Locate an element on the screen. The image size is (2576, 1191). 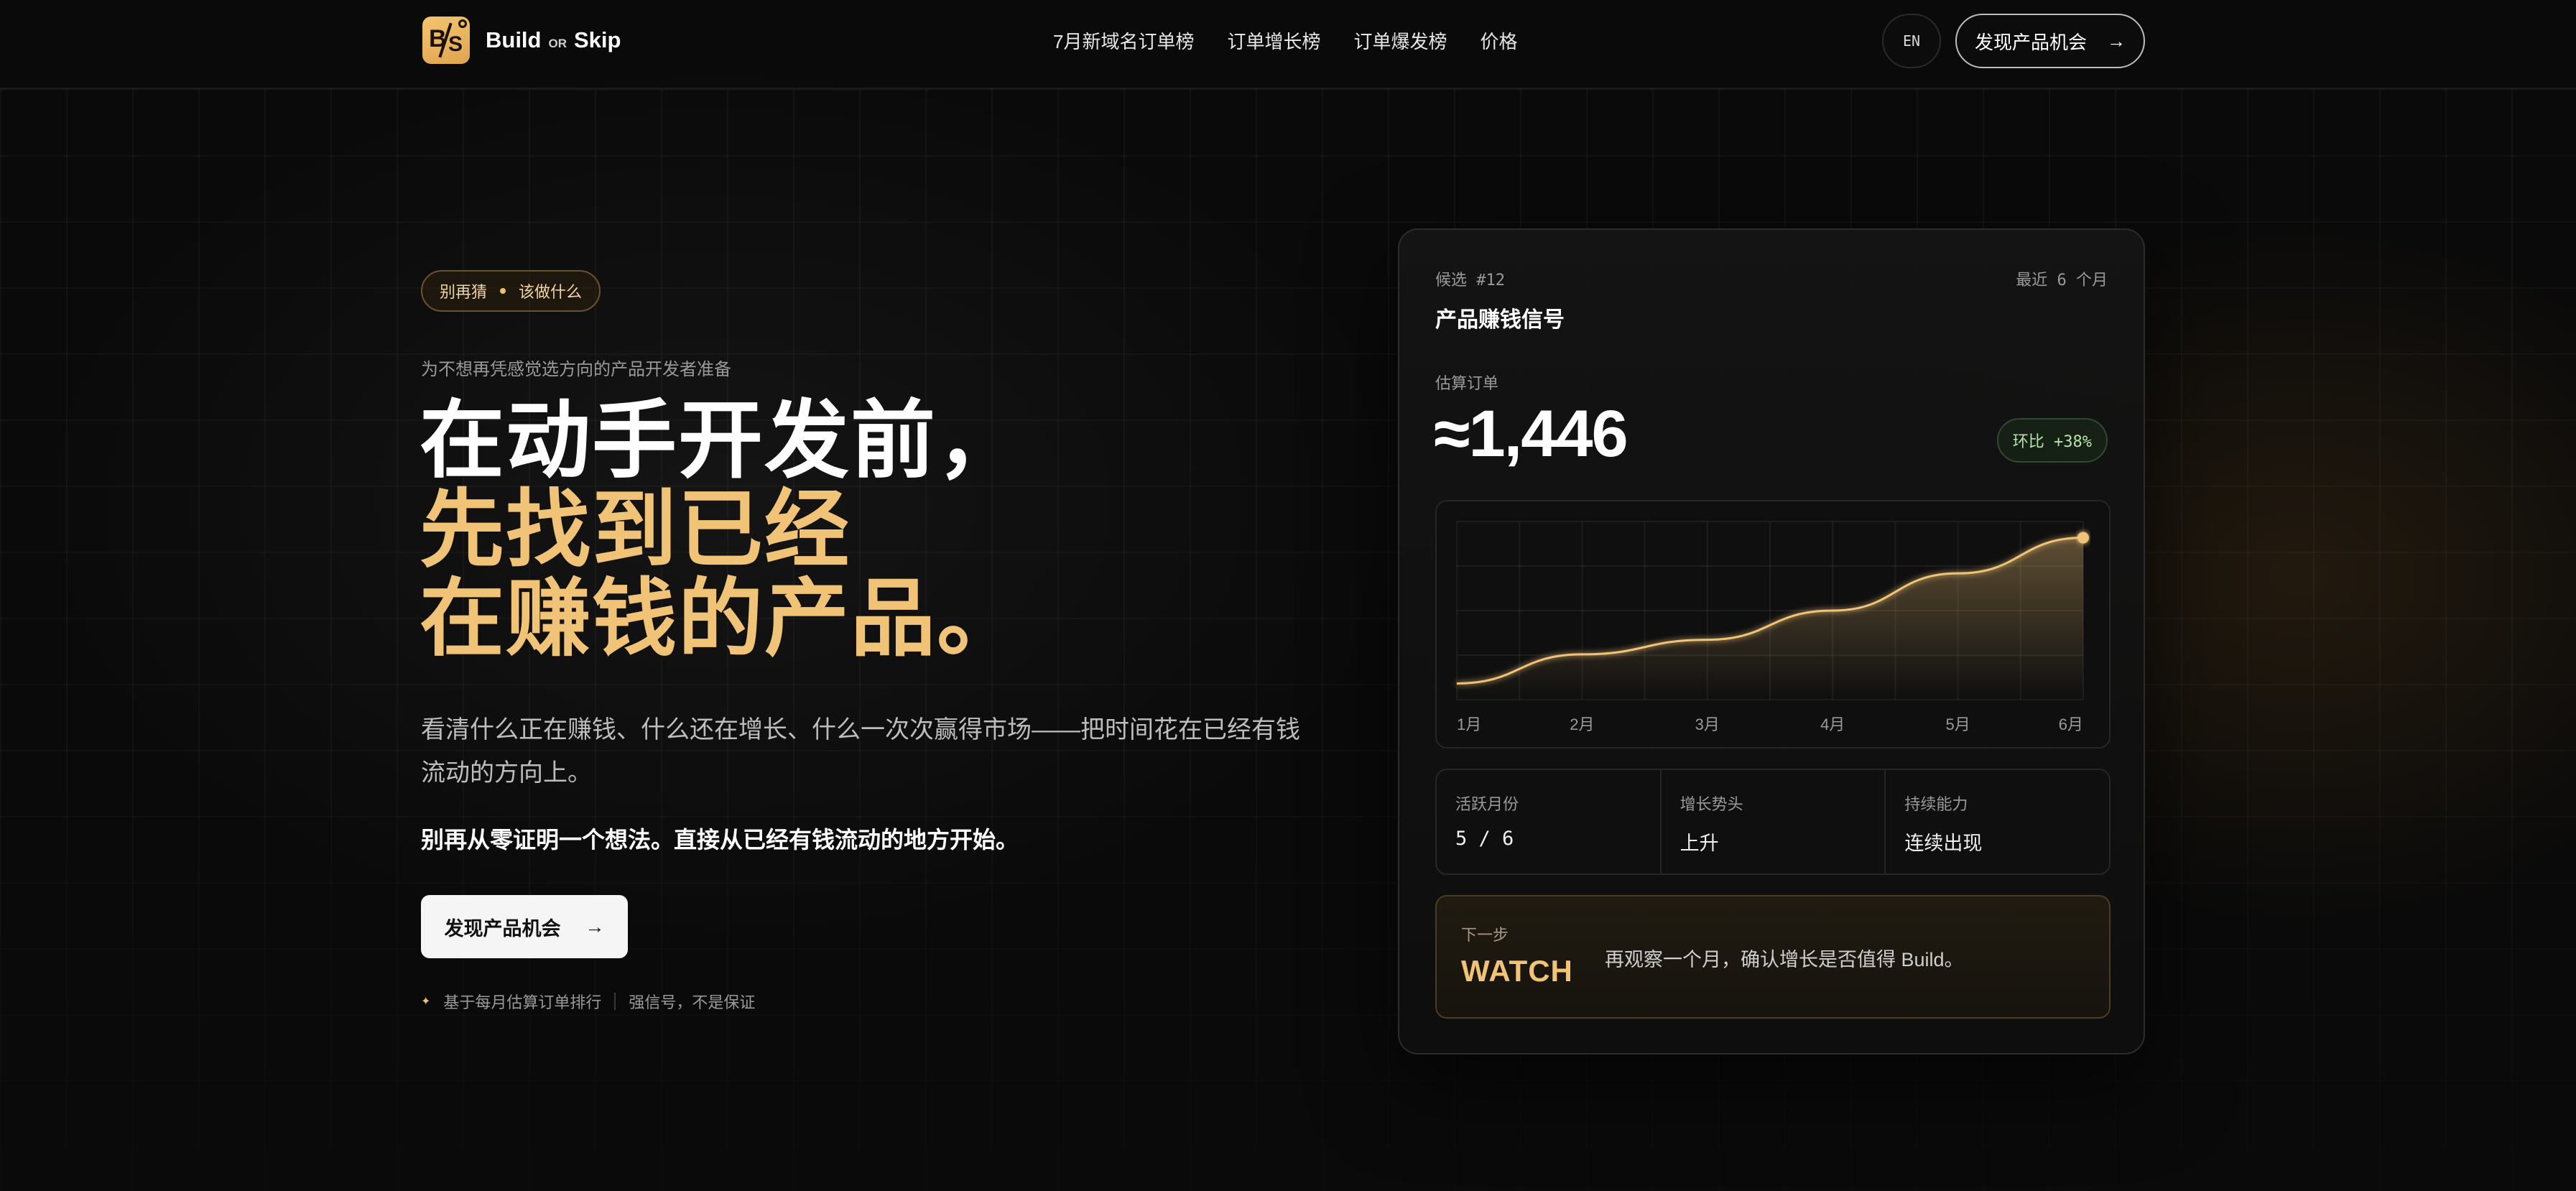
footnote-left: 基于每月估算订单排行 is located at coordinates (522, 1002).